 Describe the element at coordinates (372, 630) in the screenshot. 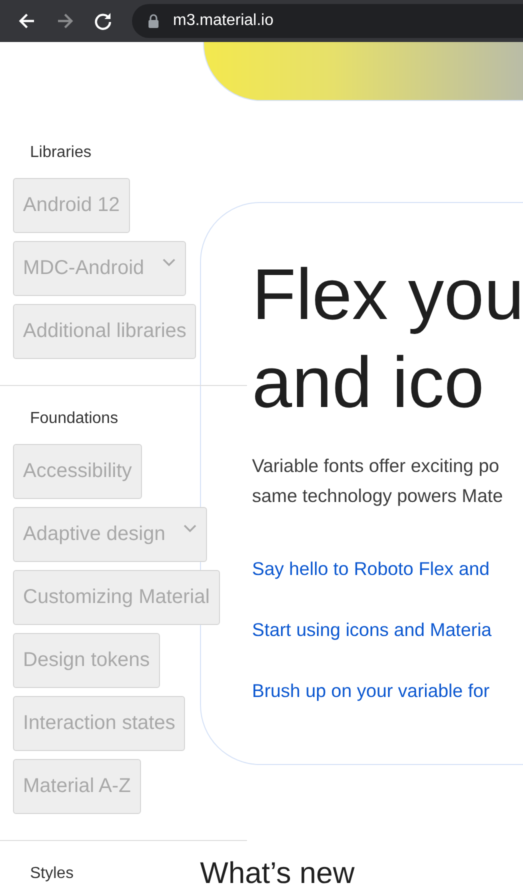

I see `article-link: Start using icons and Materia` at that location.